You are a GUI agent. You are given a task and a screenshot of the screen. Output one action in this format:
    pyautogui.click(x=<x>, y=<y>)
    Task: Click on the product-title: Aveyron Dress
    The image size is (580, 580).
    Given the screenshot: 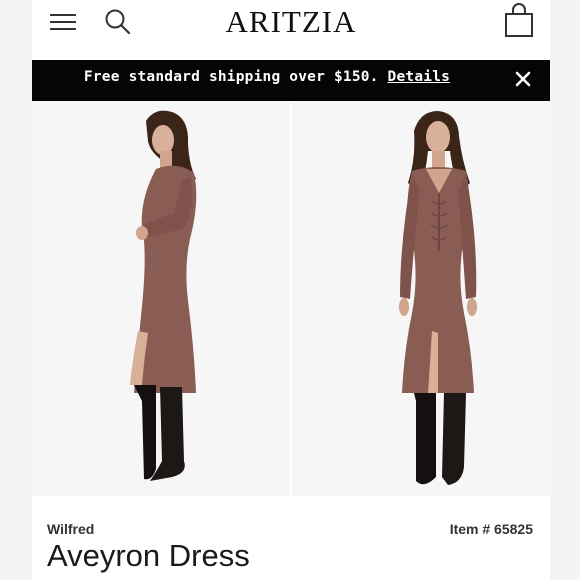 What is the action you would take?
    pyautogui.click(x=148, y=555)
    